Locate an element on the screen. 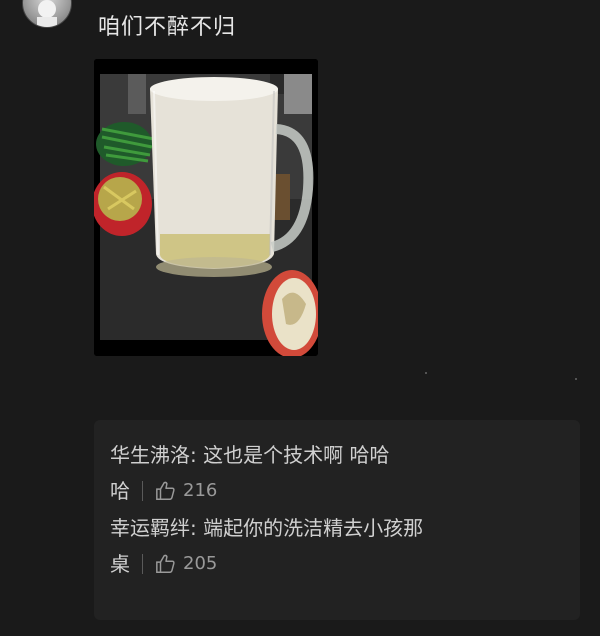  comment-text-line2: 哈 is located at coordinates (120, 491).